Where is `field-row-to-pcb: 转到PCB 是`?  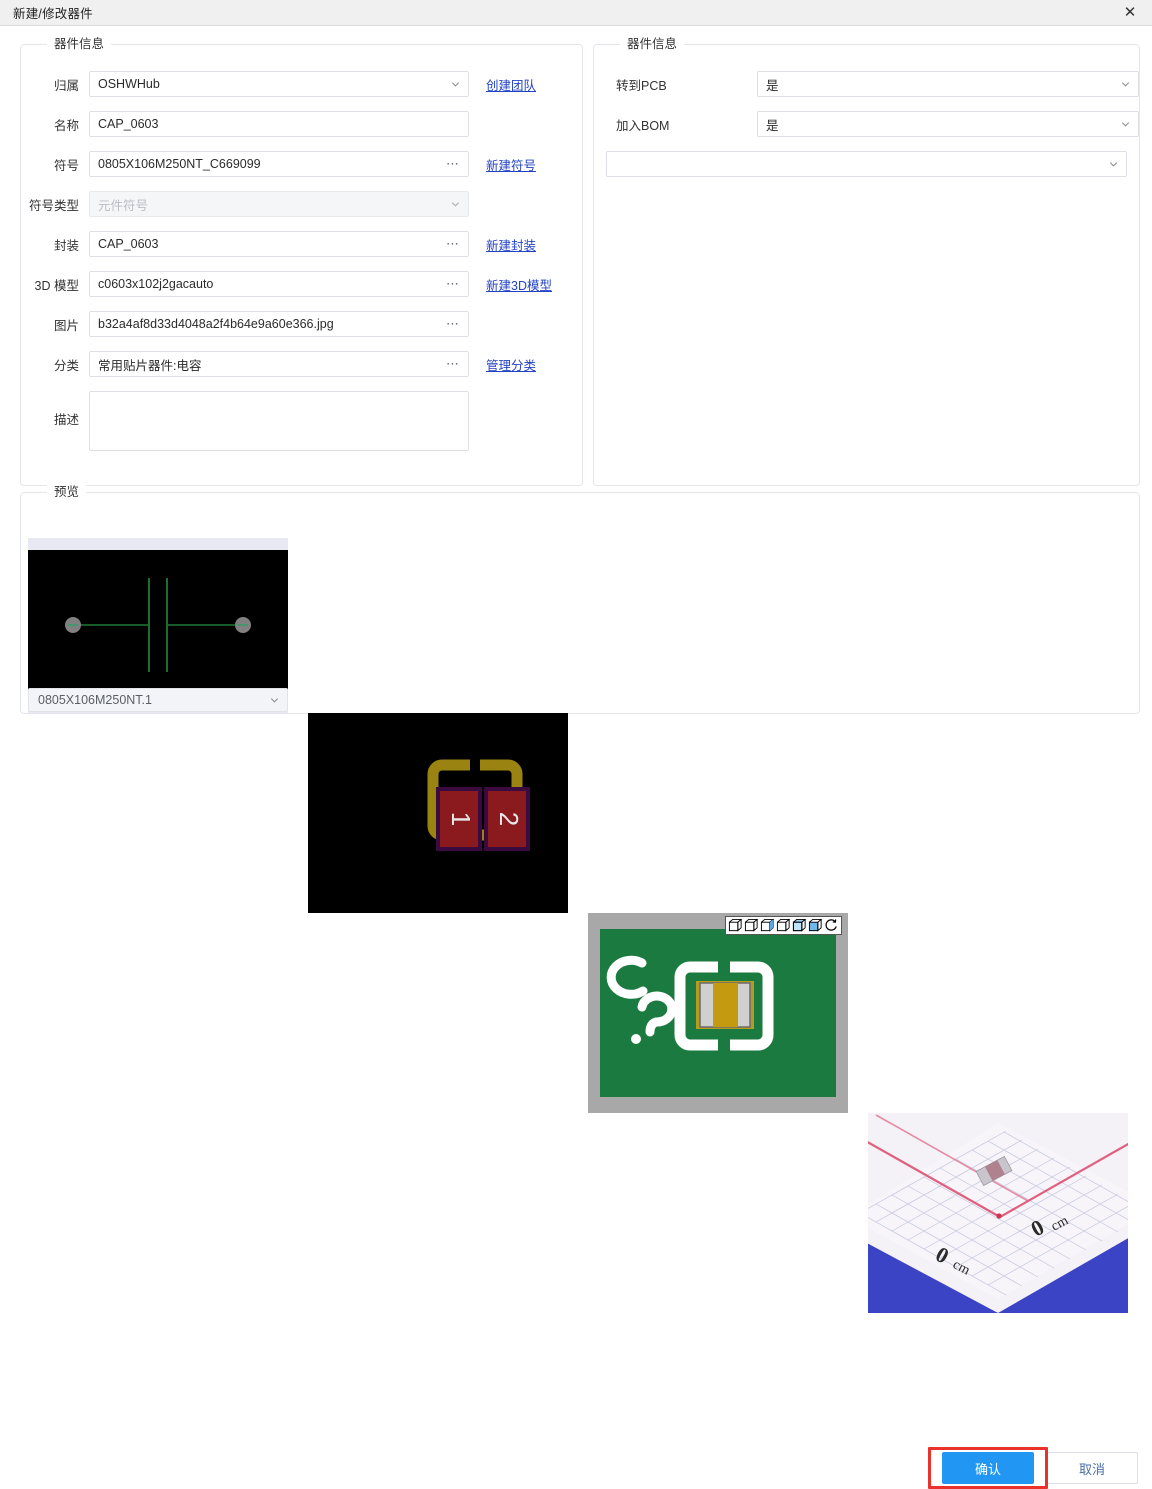
field-row-to-pcb: 转到PCB 是 is located at coordinates (866, 84).